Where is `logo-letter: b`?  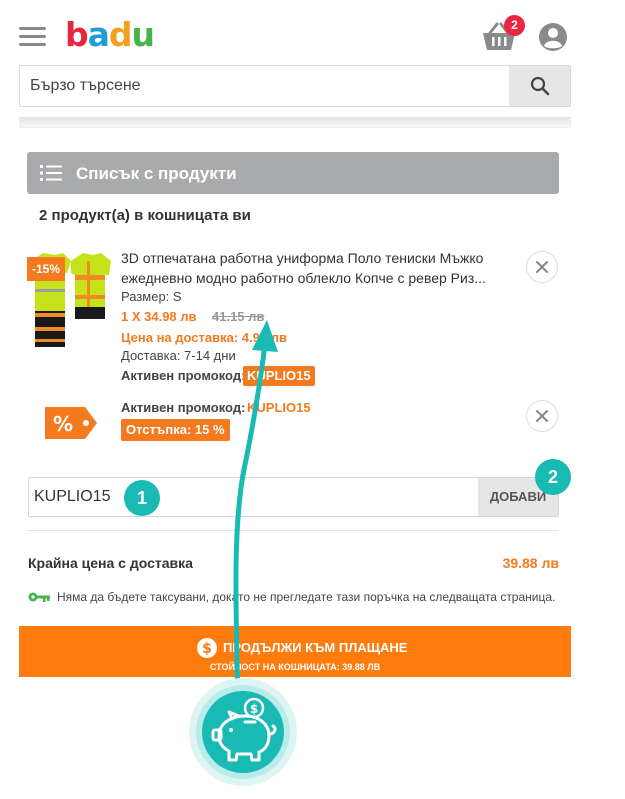
logo-letter: b is located at coordinates (77, 34).